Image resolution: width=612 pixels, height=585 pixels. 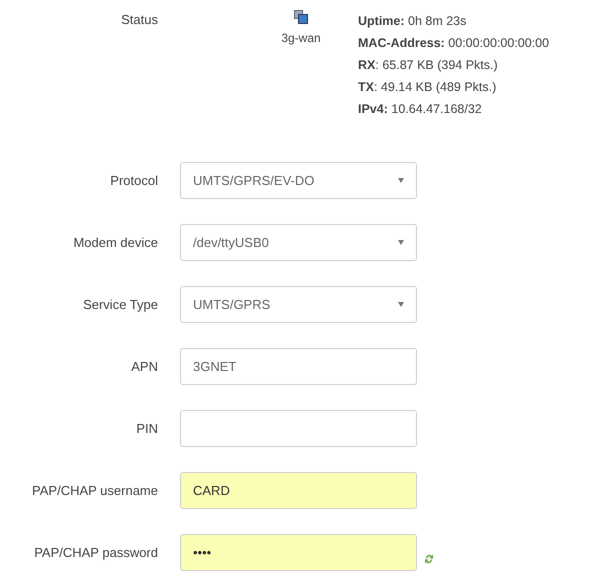 I want to click on field-label: Modem device, so click(x=115, y=243).